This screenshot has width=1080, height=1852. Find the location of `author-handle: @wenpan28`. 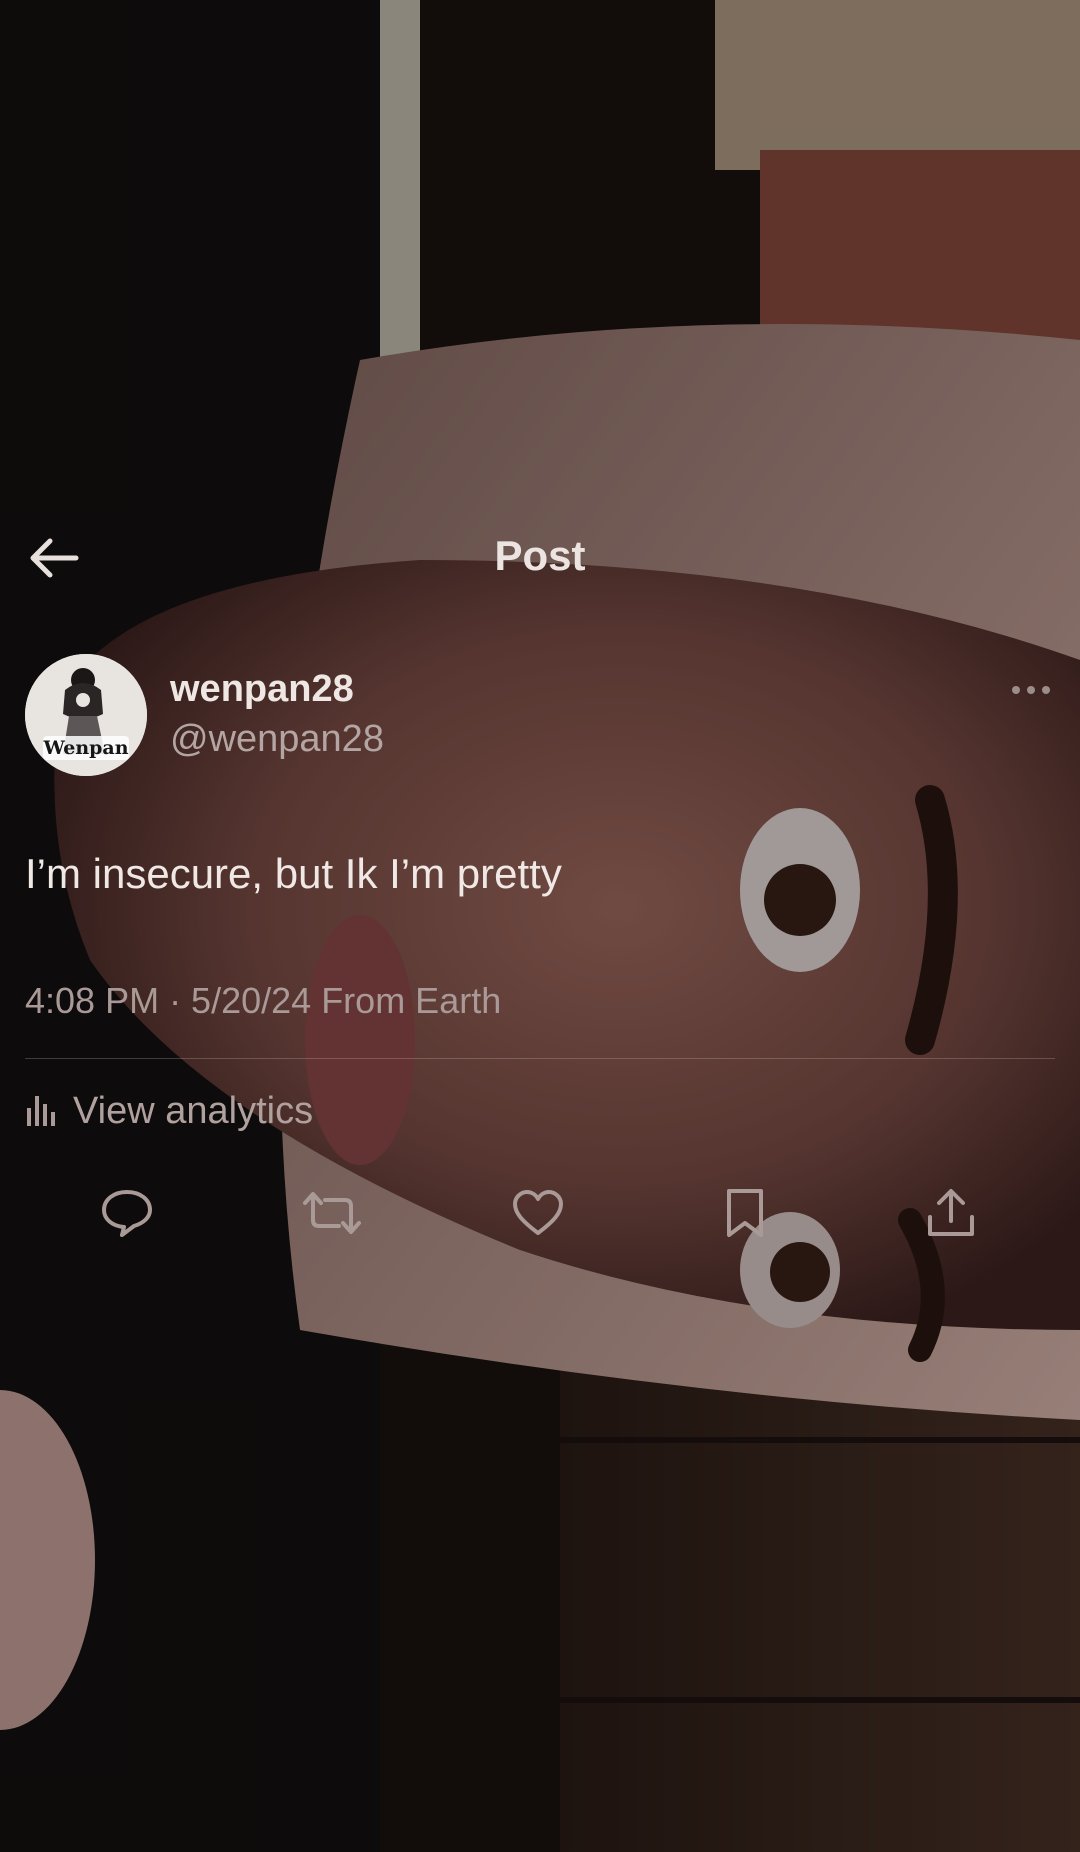

author-handle: @wenpan28 is located at coordinates (277, 739).